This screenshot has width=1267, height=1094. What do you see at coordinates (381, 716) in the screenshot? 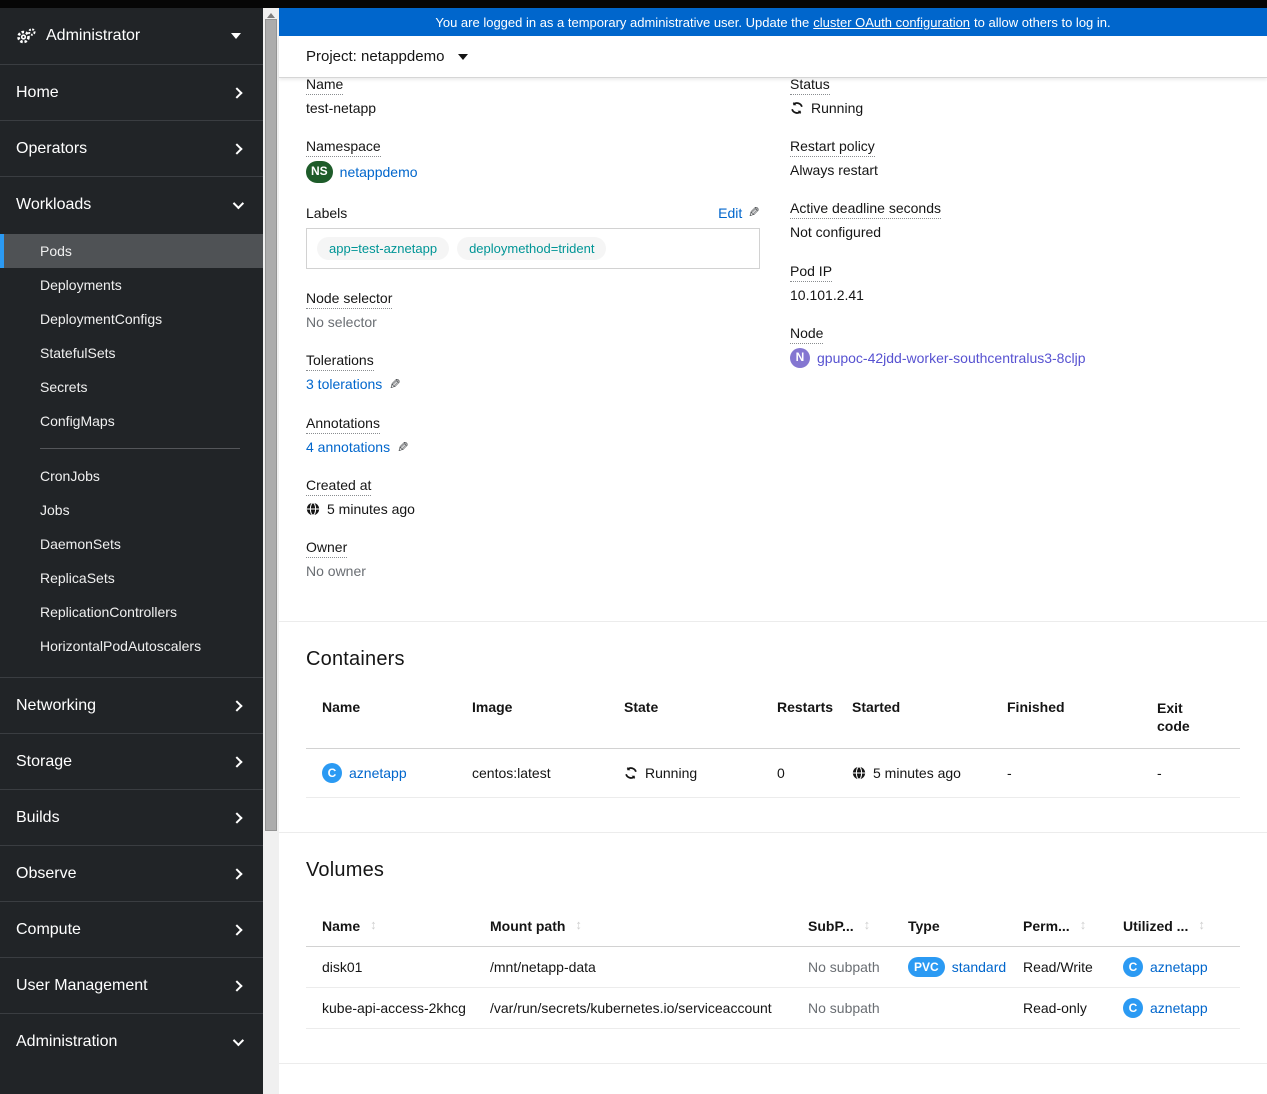
I see `col-header-name: Name` at bounding box center [381, 716].